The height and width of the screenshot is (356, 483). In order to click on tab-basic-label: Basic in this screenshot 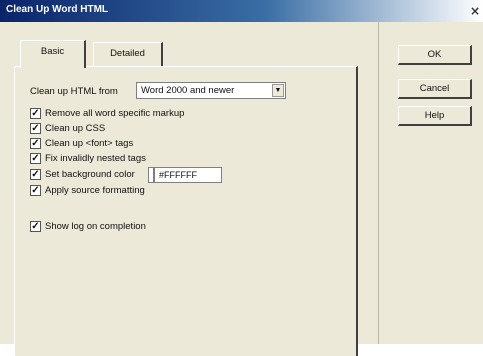, I will do `click(52, 51)`.